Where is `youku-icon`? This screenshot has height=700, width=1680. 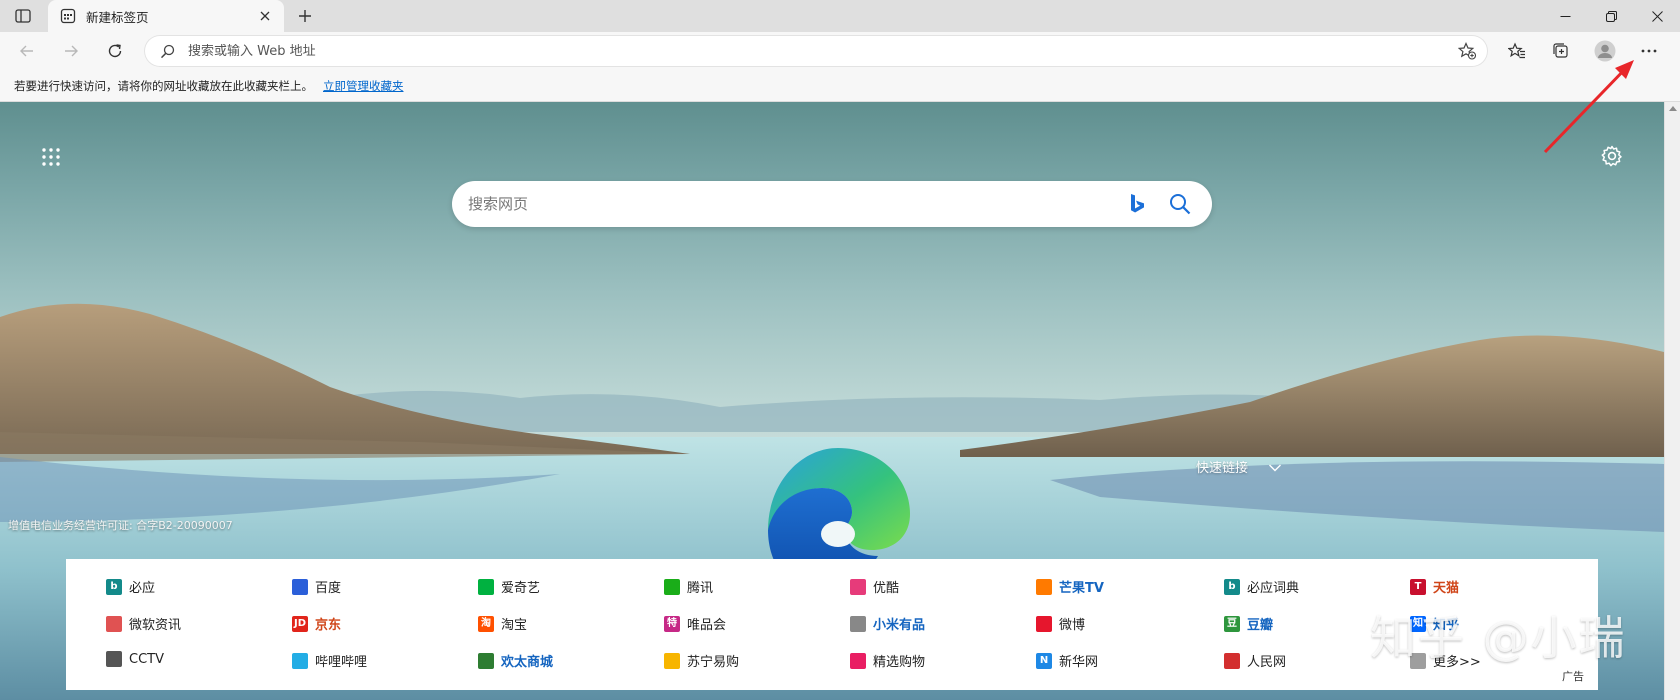
youku-icon is located at coordinates (858, 586).